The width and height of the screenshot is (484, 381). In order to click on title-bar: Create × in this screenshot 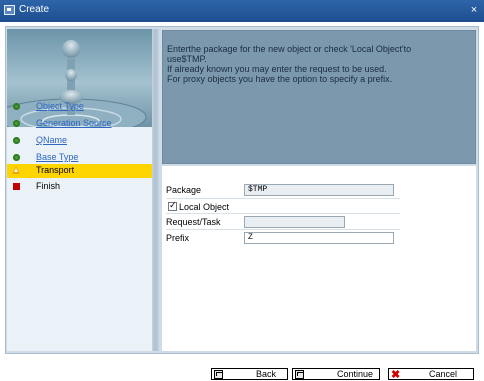, I will do `click(242, 11)`.